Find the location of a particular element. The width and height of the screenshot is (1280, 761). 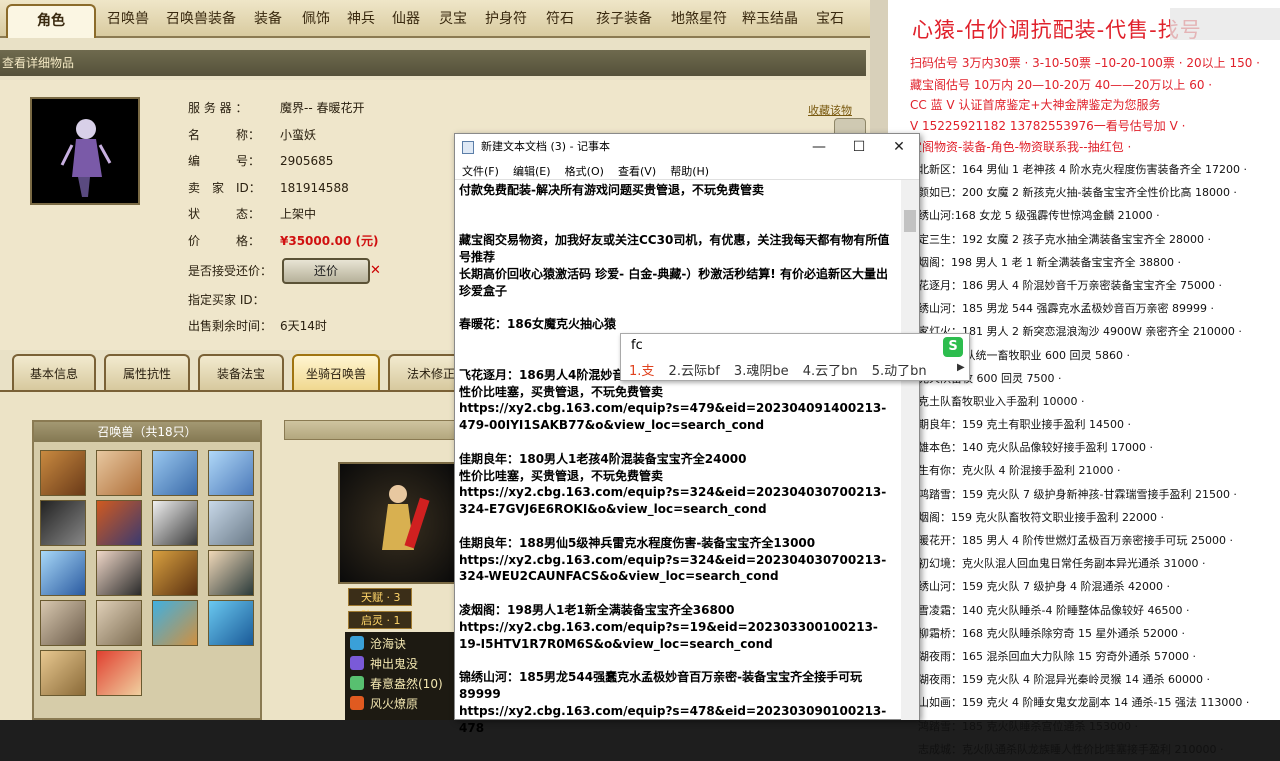

notepad-menubar: 文件(F) 编辑(E) 格式(O) 查看(V) 帮助(H) is located at coordinates (687, 170).